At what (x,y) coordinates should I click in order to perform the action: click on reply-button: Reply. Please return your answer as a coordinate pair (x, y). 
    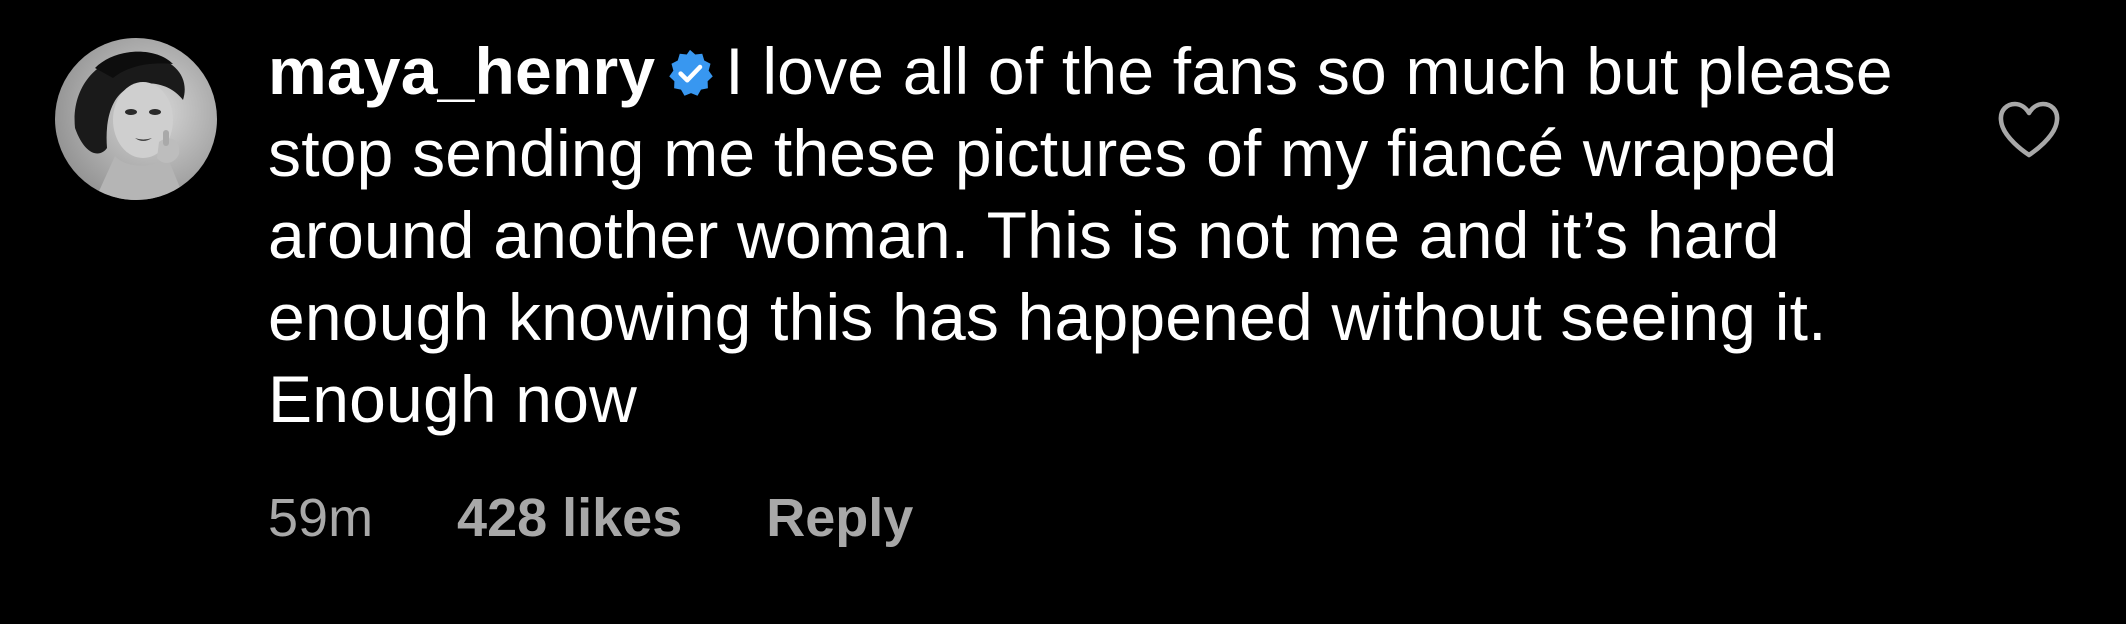
    Looking at the image, I should click on (839, 518).